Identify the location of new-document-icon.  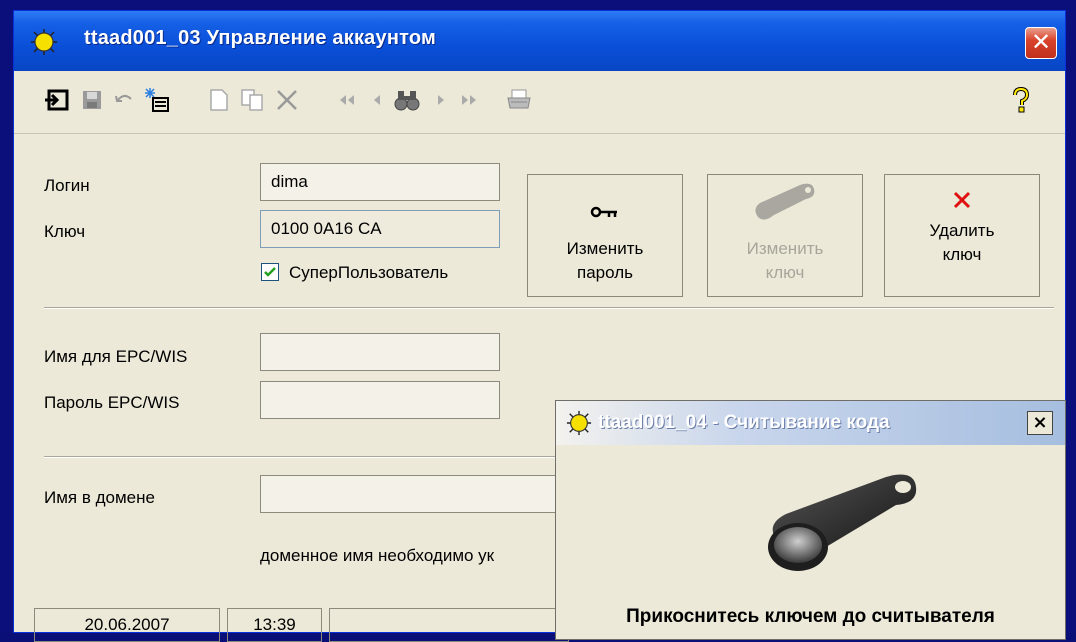
(219, 100).